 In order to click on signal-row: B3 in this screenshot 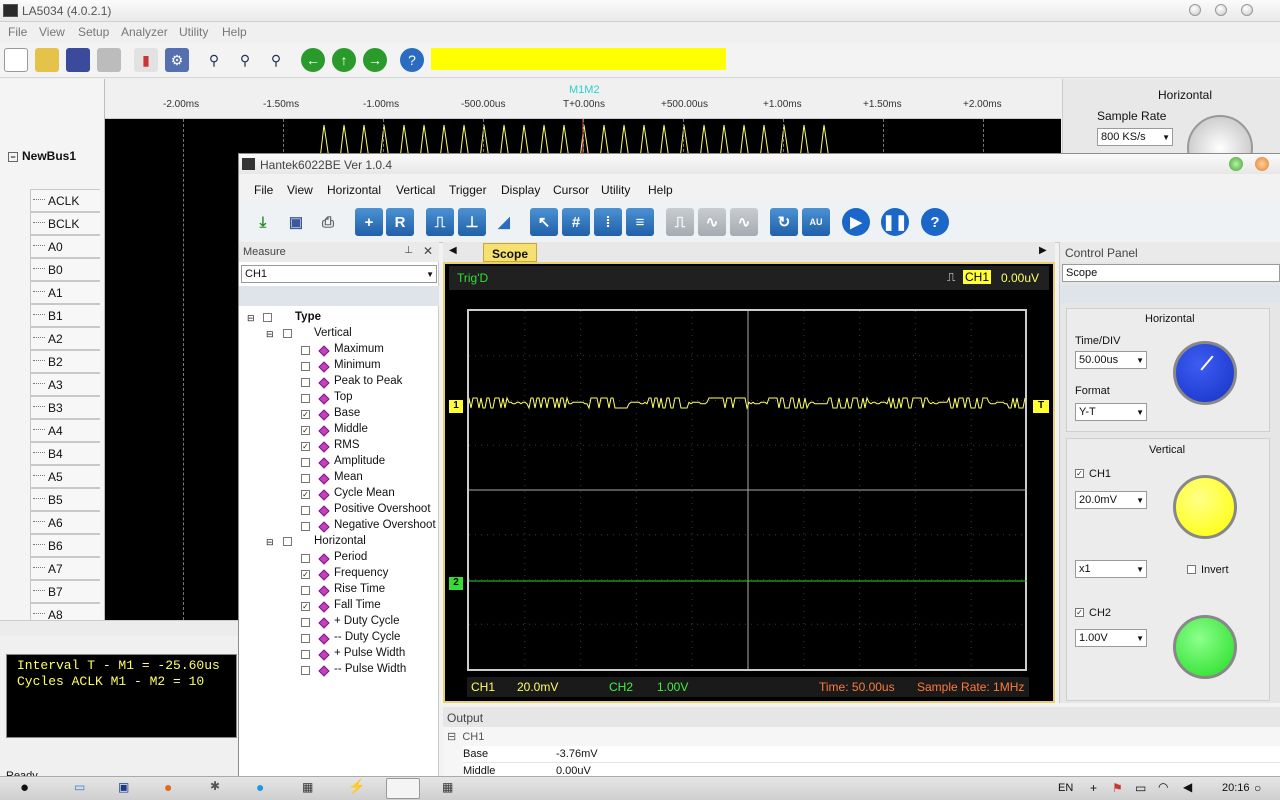, I will do `click(65, 407)`.